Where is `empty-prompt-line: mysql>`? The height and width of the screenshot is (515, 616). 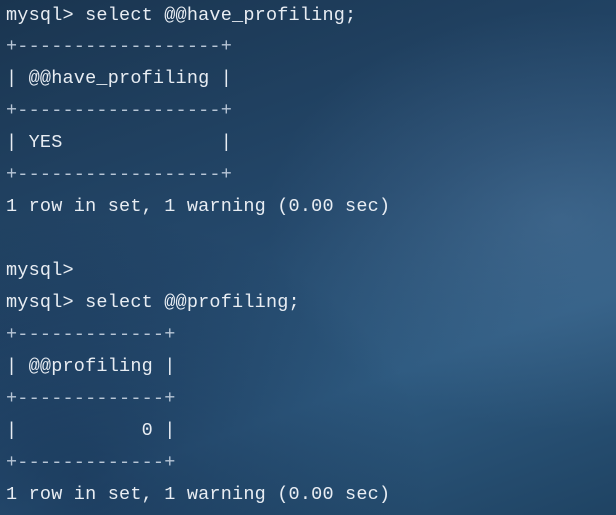 empty-prompt-line: mysql> is located at coordinates (40, 270).